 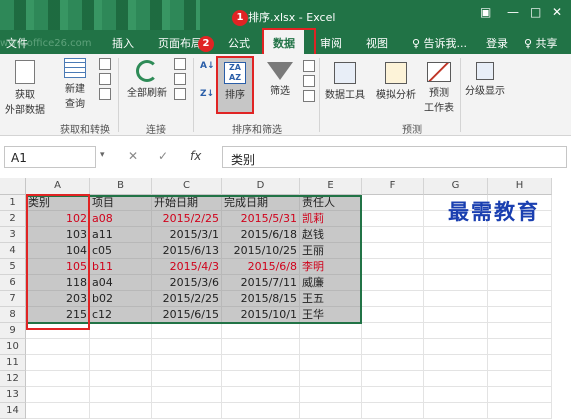 What do you see at coordinates (13, 315) in the screenshot?
I see `row-header-8: 8` at bounding box center [13, 315].